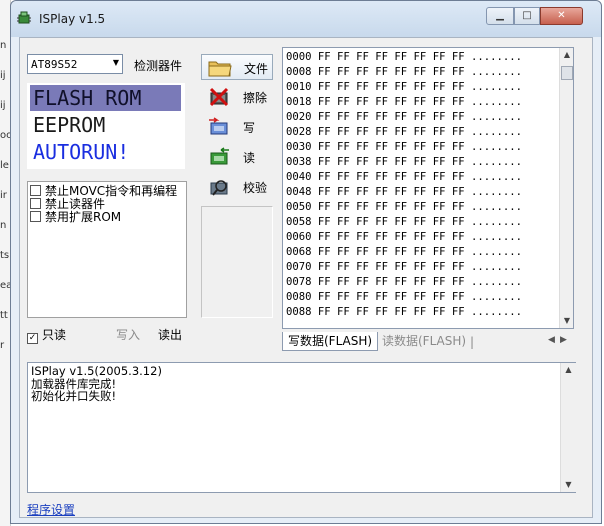 Image resolution: width=604 pixels, height=526 pixels. I want to click on option-disable-ext-rom: 禁用扩展ROM, so click(75, 217).